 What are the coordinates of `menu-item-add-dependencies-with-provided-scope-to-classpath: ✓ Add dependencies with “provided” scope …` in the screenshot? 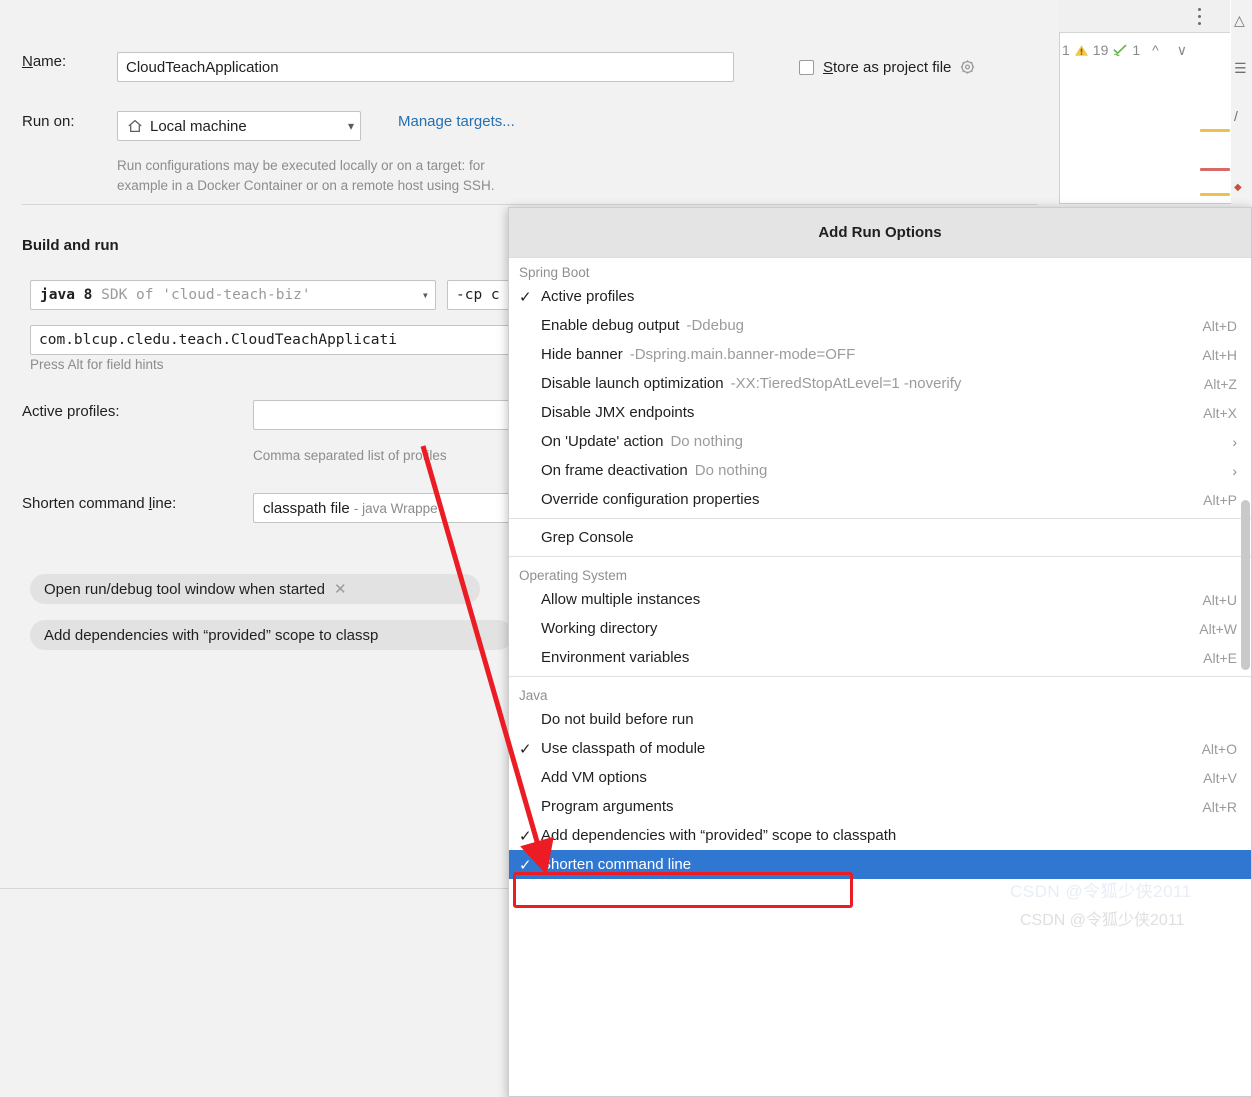 It's located at (880, 835).